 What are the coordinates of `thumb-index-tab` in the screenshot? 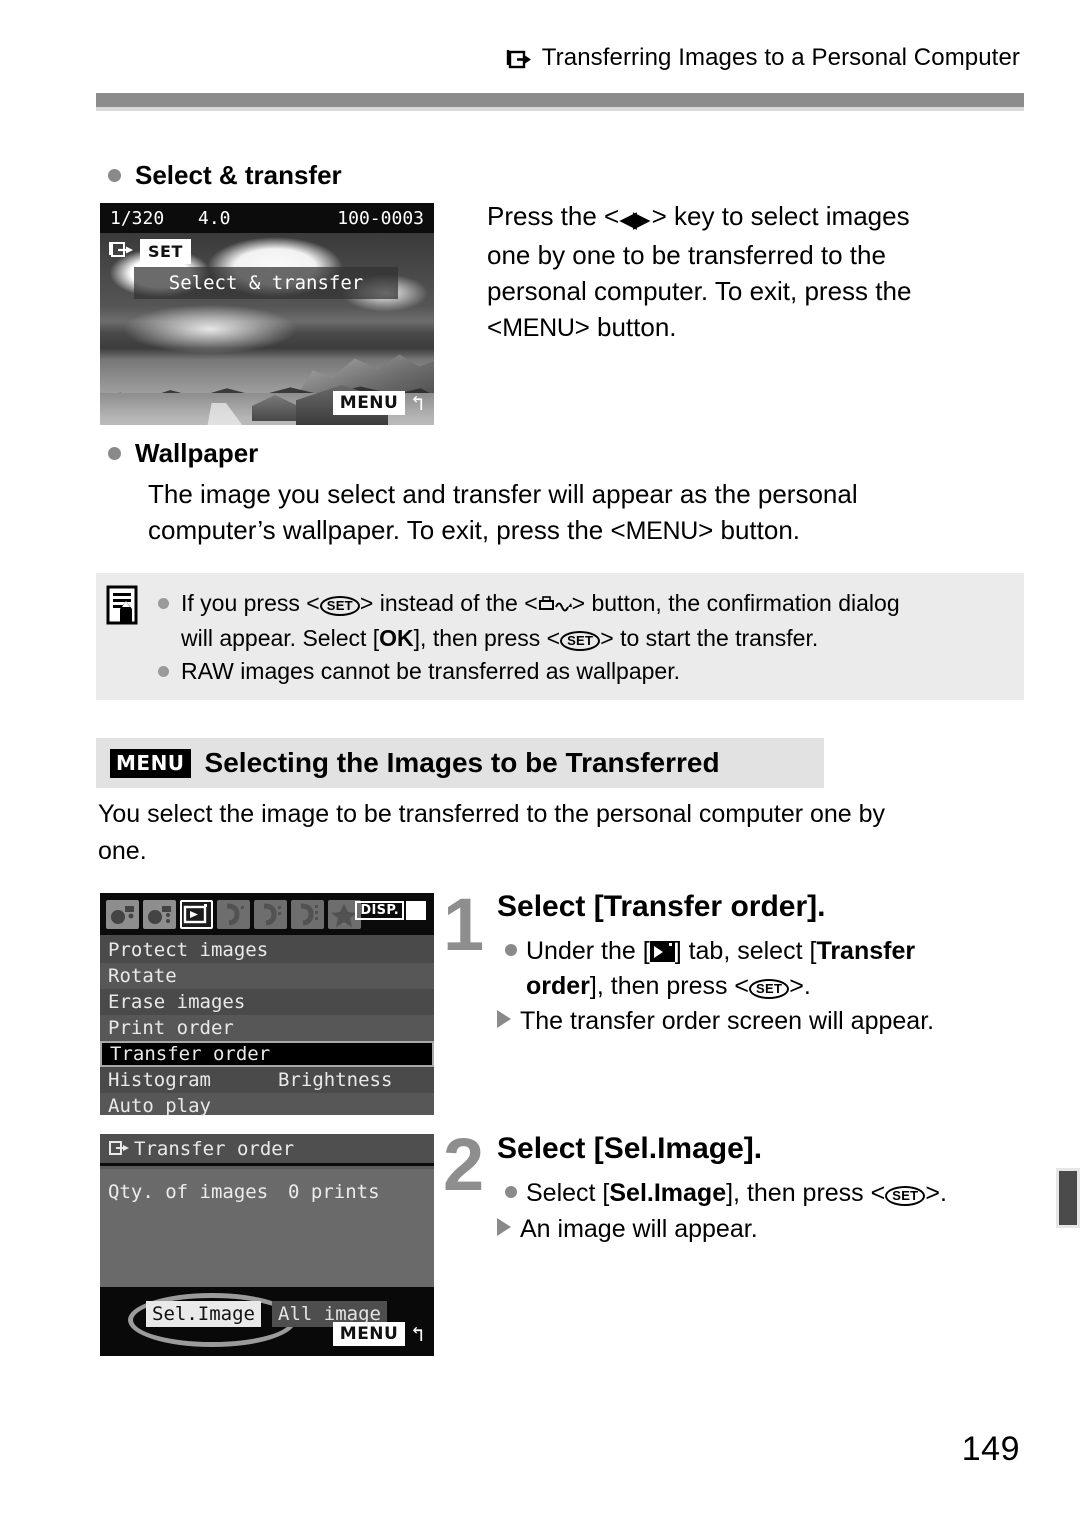 It's located at (1068, 1198).